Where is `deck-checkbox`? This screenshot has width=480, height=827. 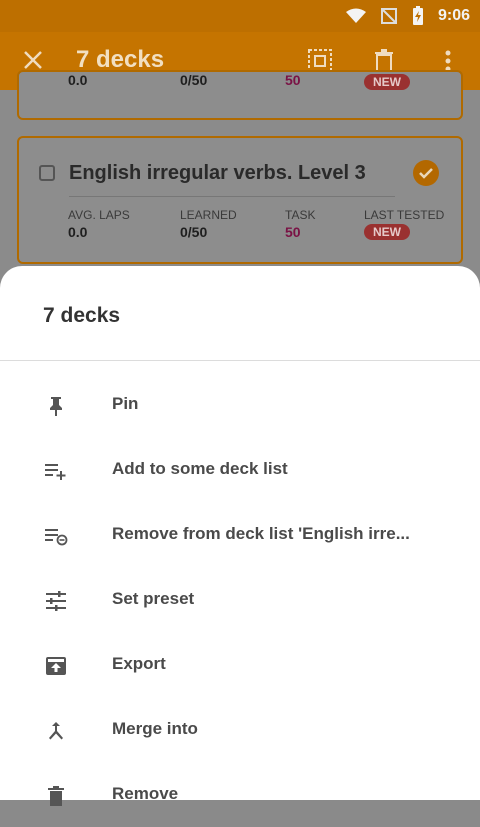
deck-checkbox is located at coordinates (47, 173).